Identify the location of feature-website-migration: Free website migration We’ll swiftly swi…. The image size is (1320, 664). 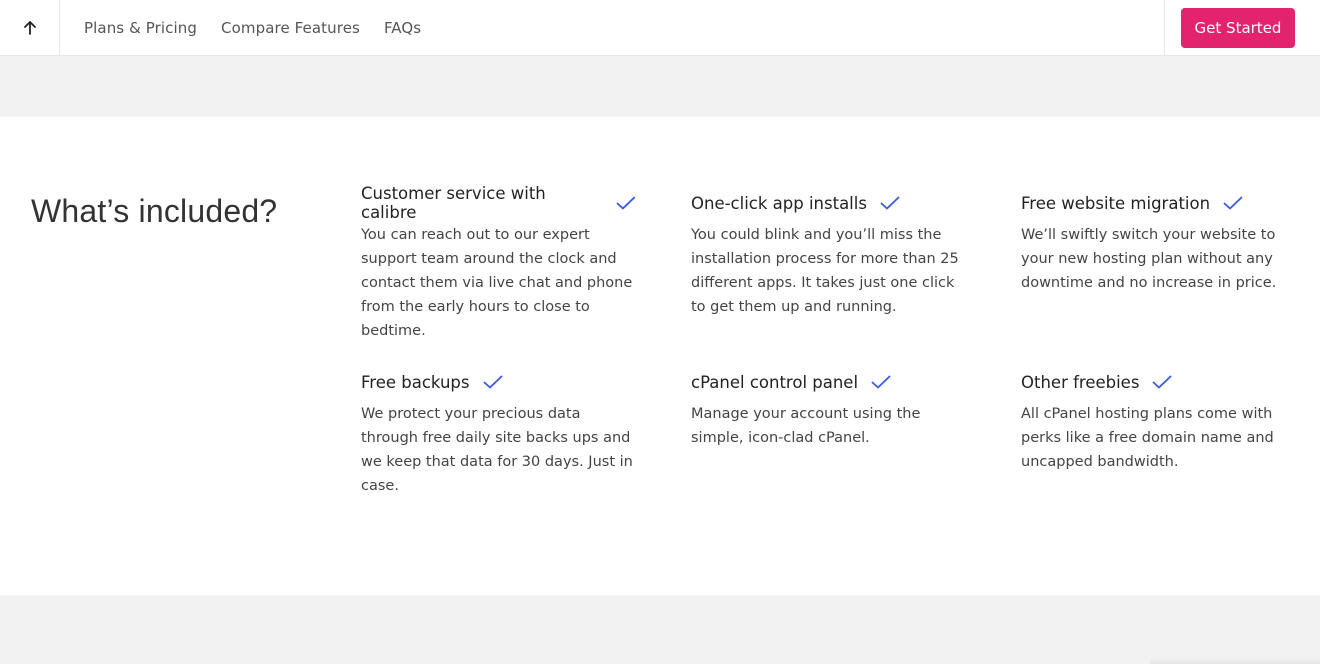
(1158, 243).